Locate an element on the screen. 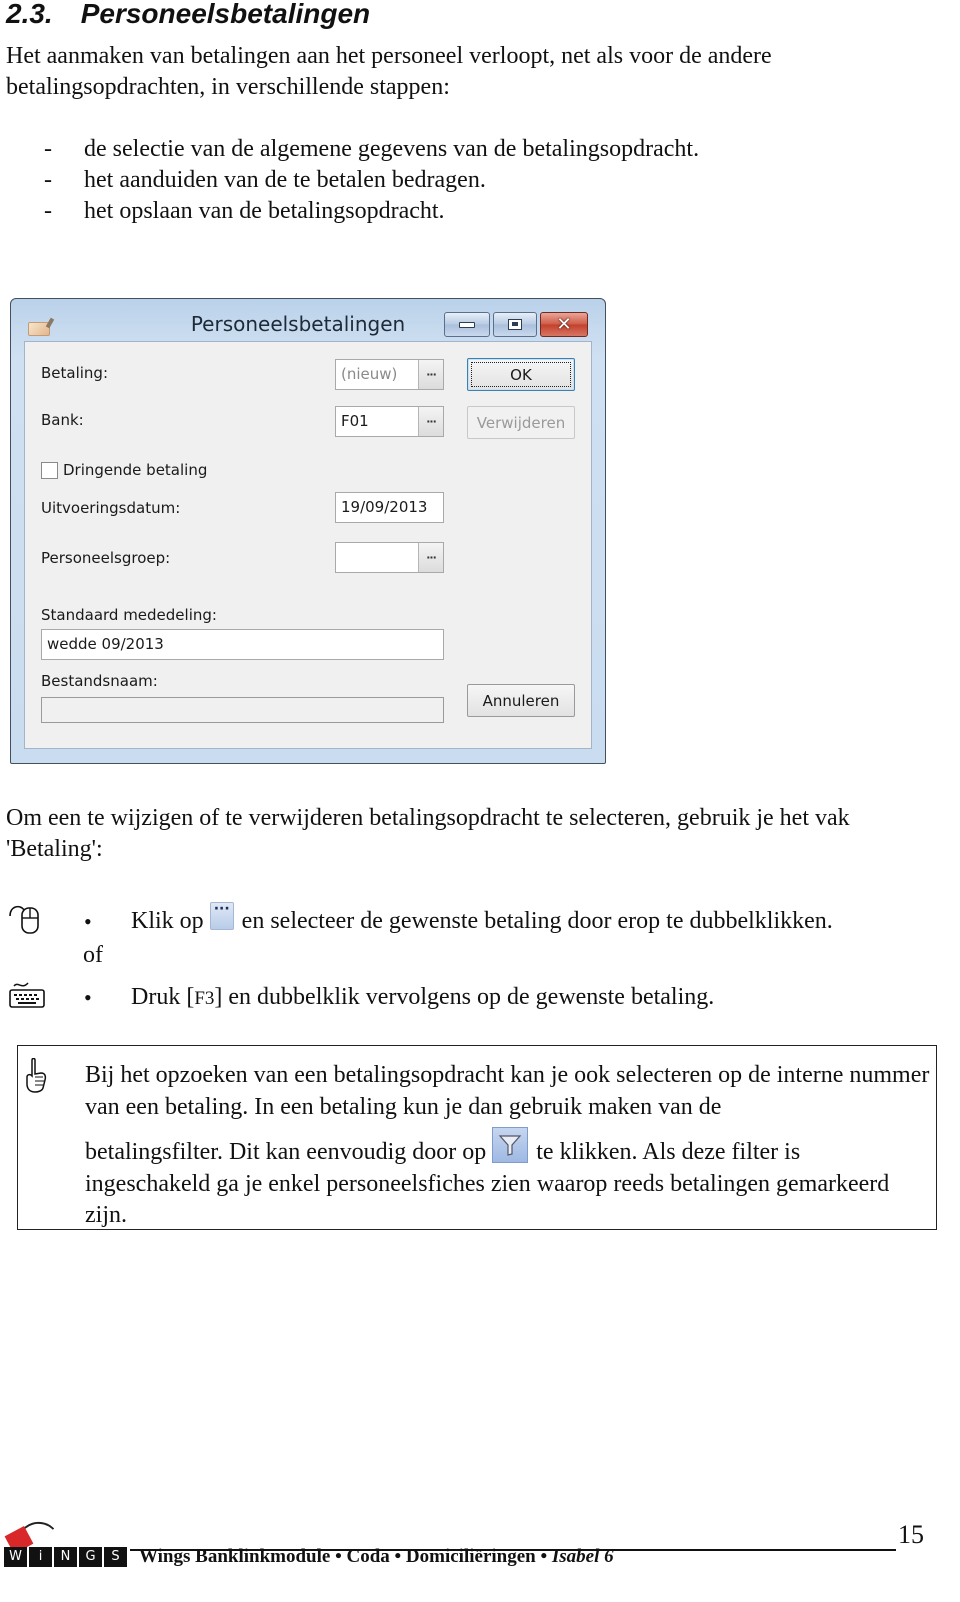  logo-letter: S is located at coordinates (115, 1557).